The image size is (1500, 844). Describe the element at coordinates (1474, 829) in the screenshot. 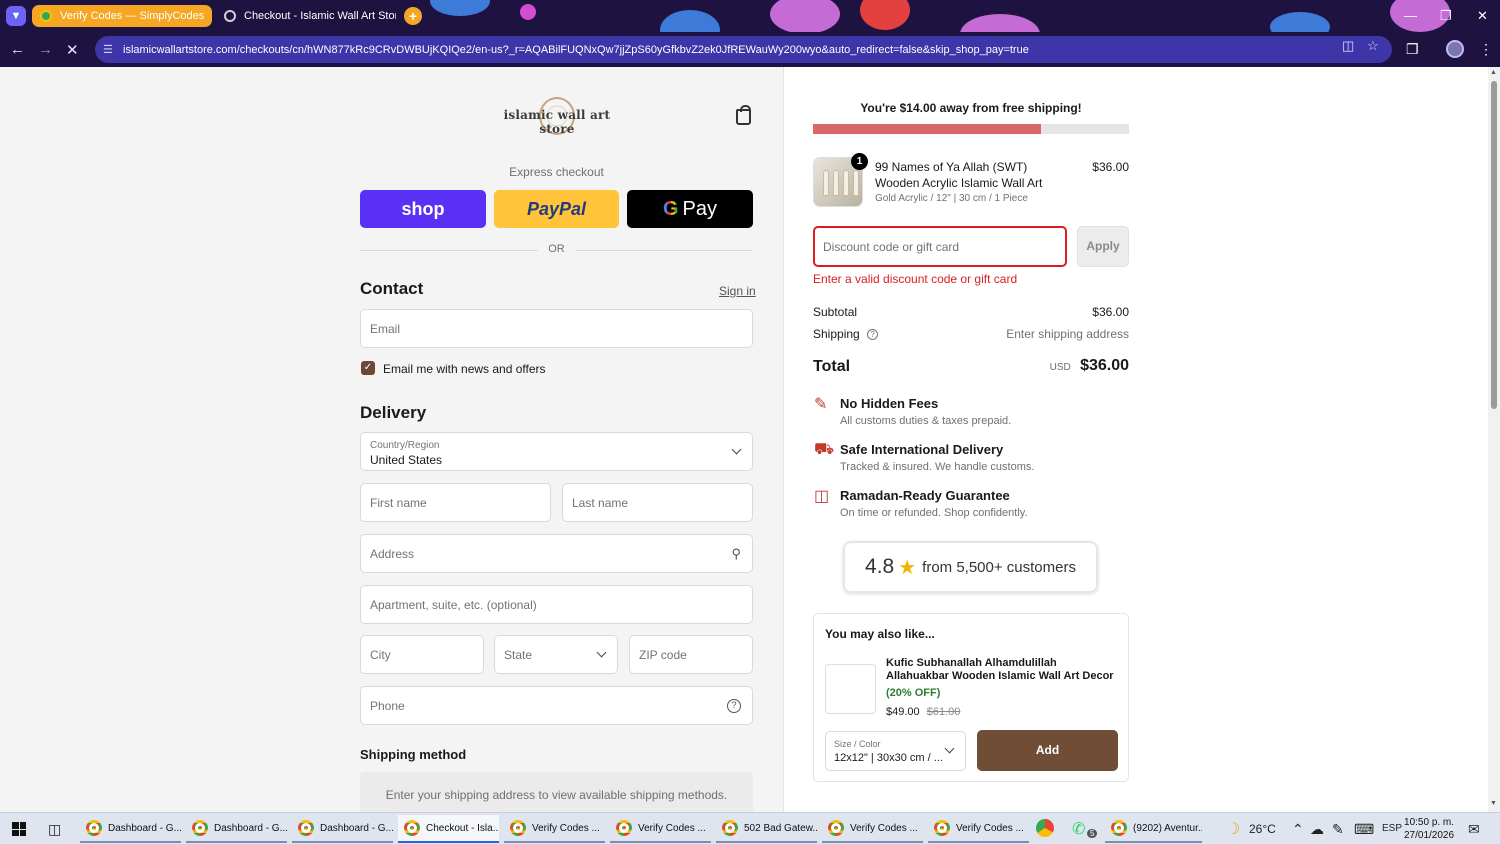

I see `notifications-icon: ✉` at that location.